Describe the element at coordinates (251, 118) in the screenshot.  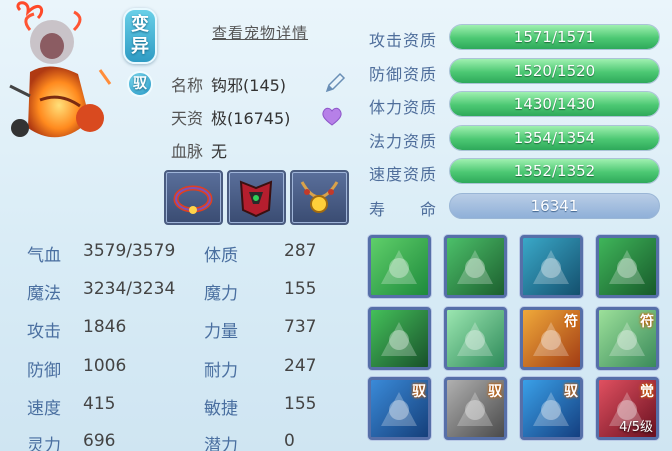
I see `pet-talent-value: 极(16745)` at that location.